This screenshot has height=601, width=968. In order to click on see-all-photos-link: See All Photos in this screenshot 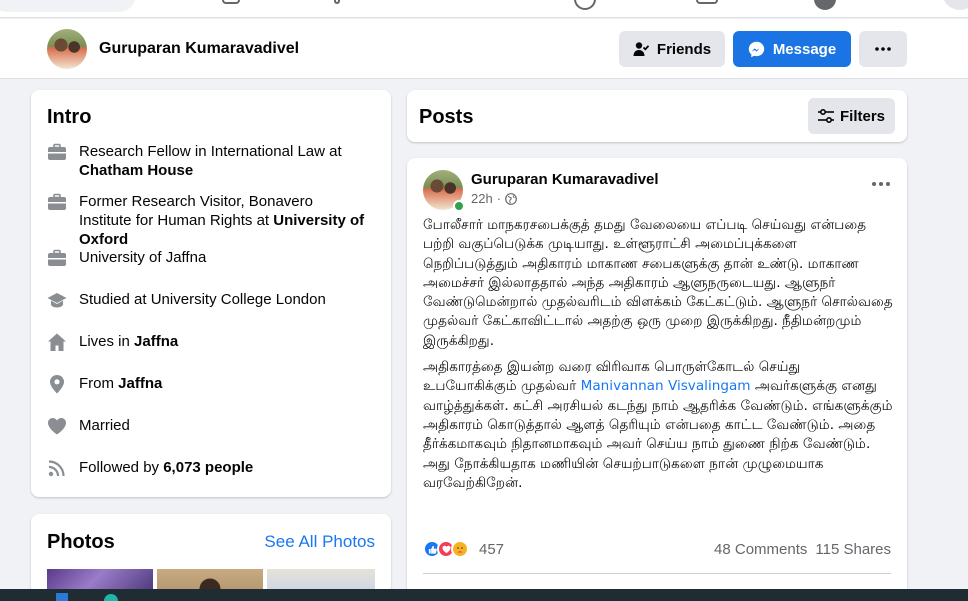, I will do `click(319, 542)`.